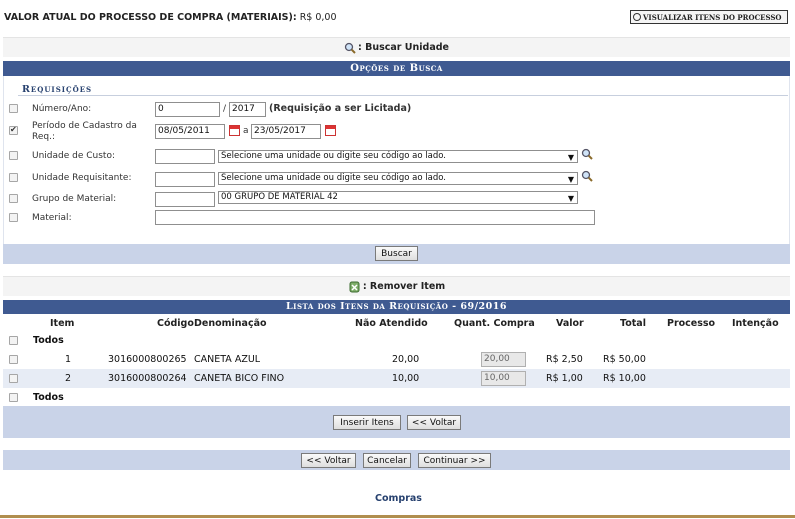 The height and width of the screenshot is (519, 795). I want to click on row-name: CANETA AZUL, so click(227, 359).